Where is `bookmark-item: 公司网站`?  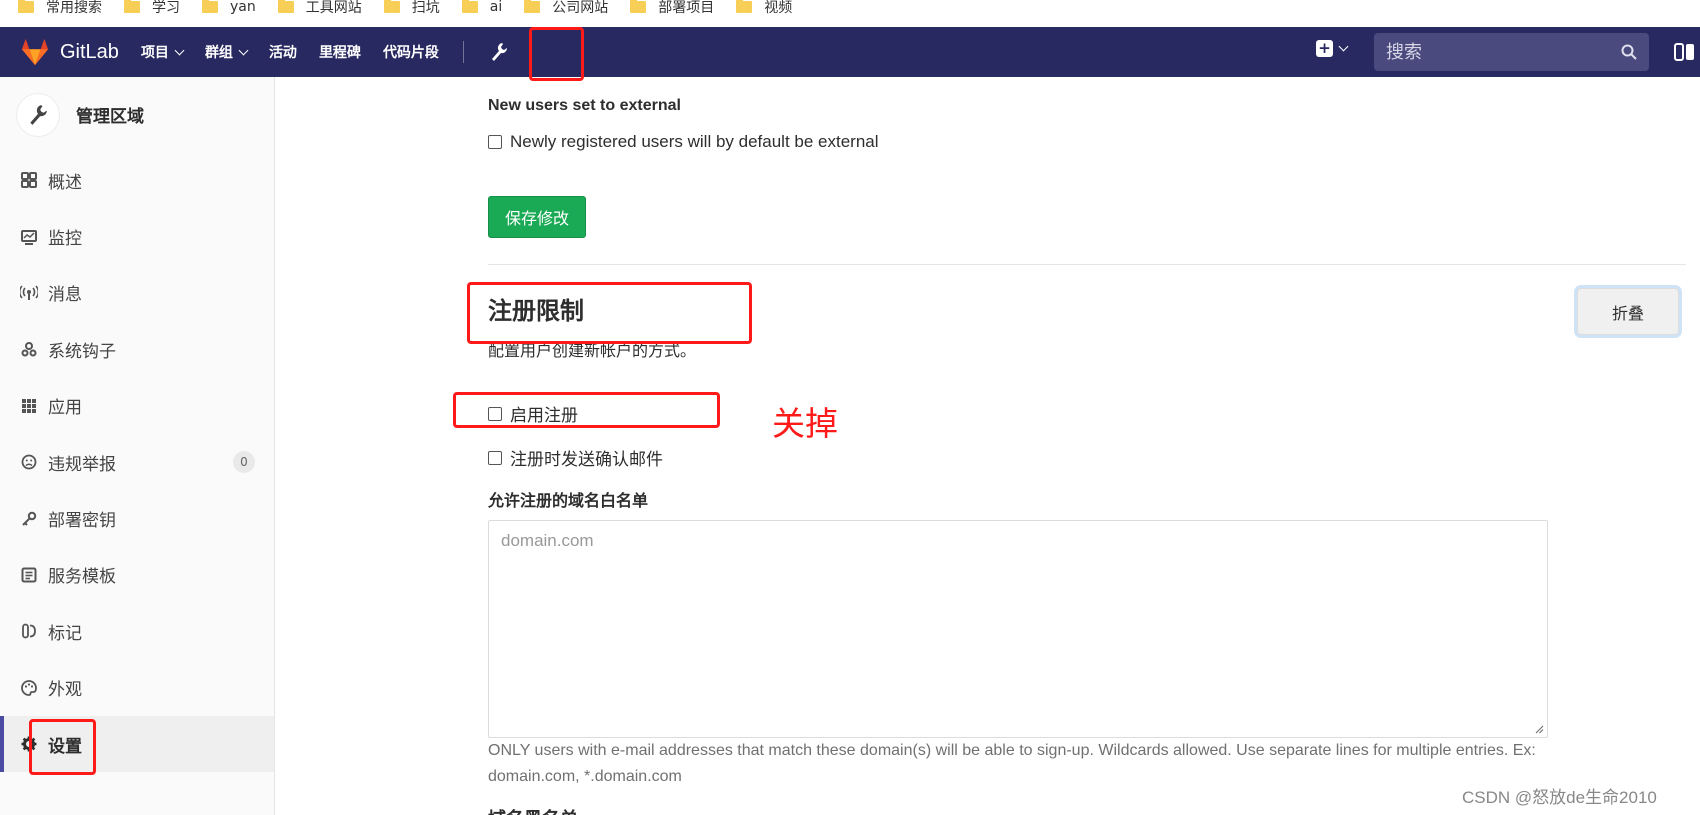 bookmark-item: 公司网站 is located at coordinates (566, 10).